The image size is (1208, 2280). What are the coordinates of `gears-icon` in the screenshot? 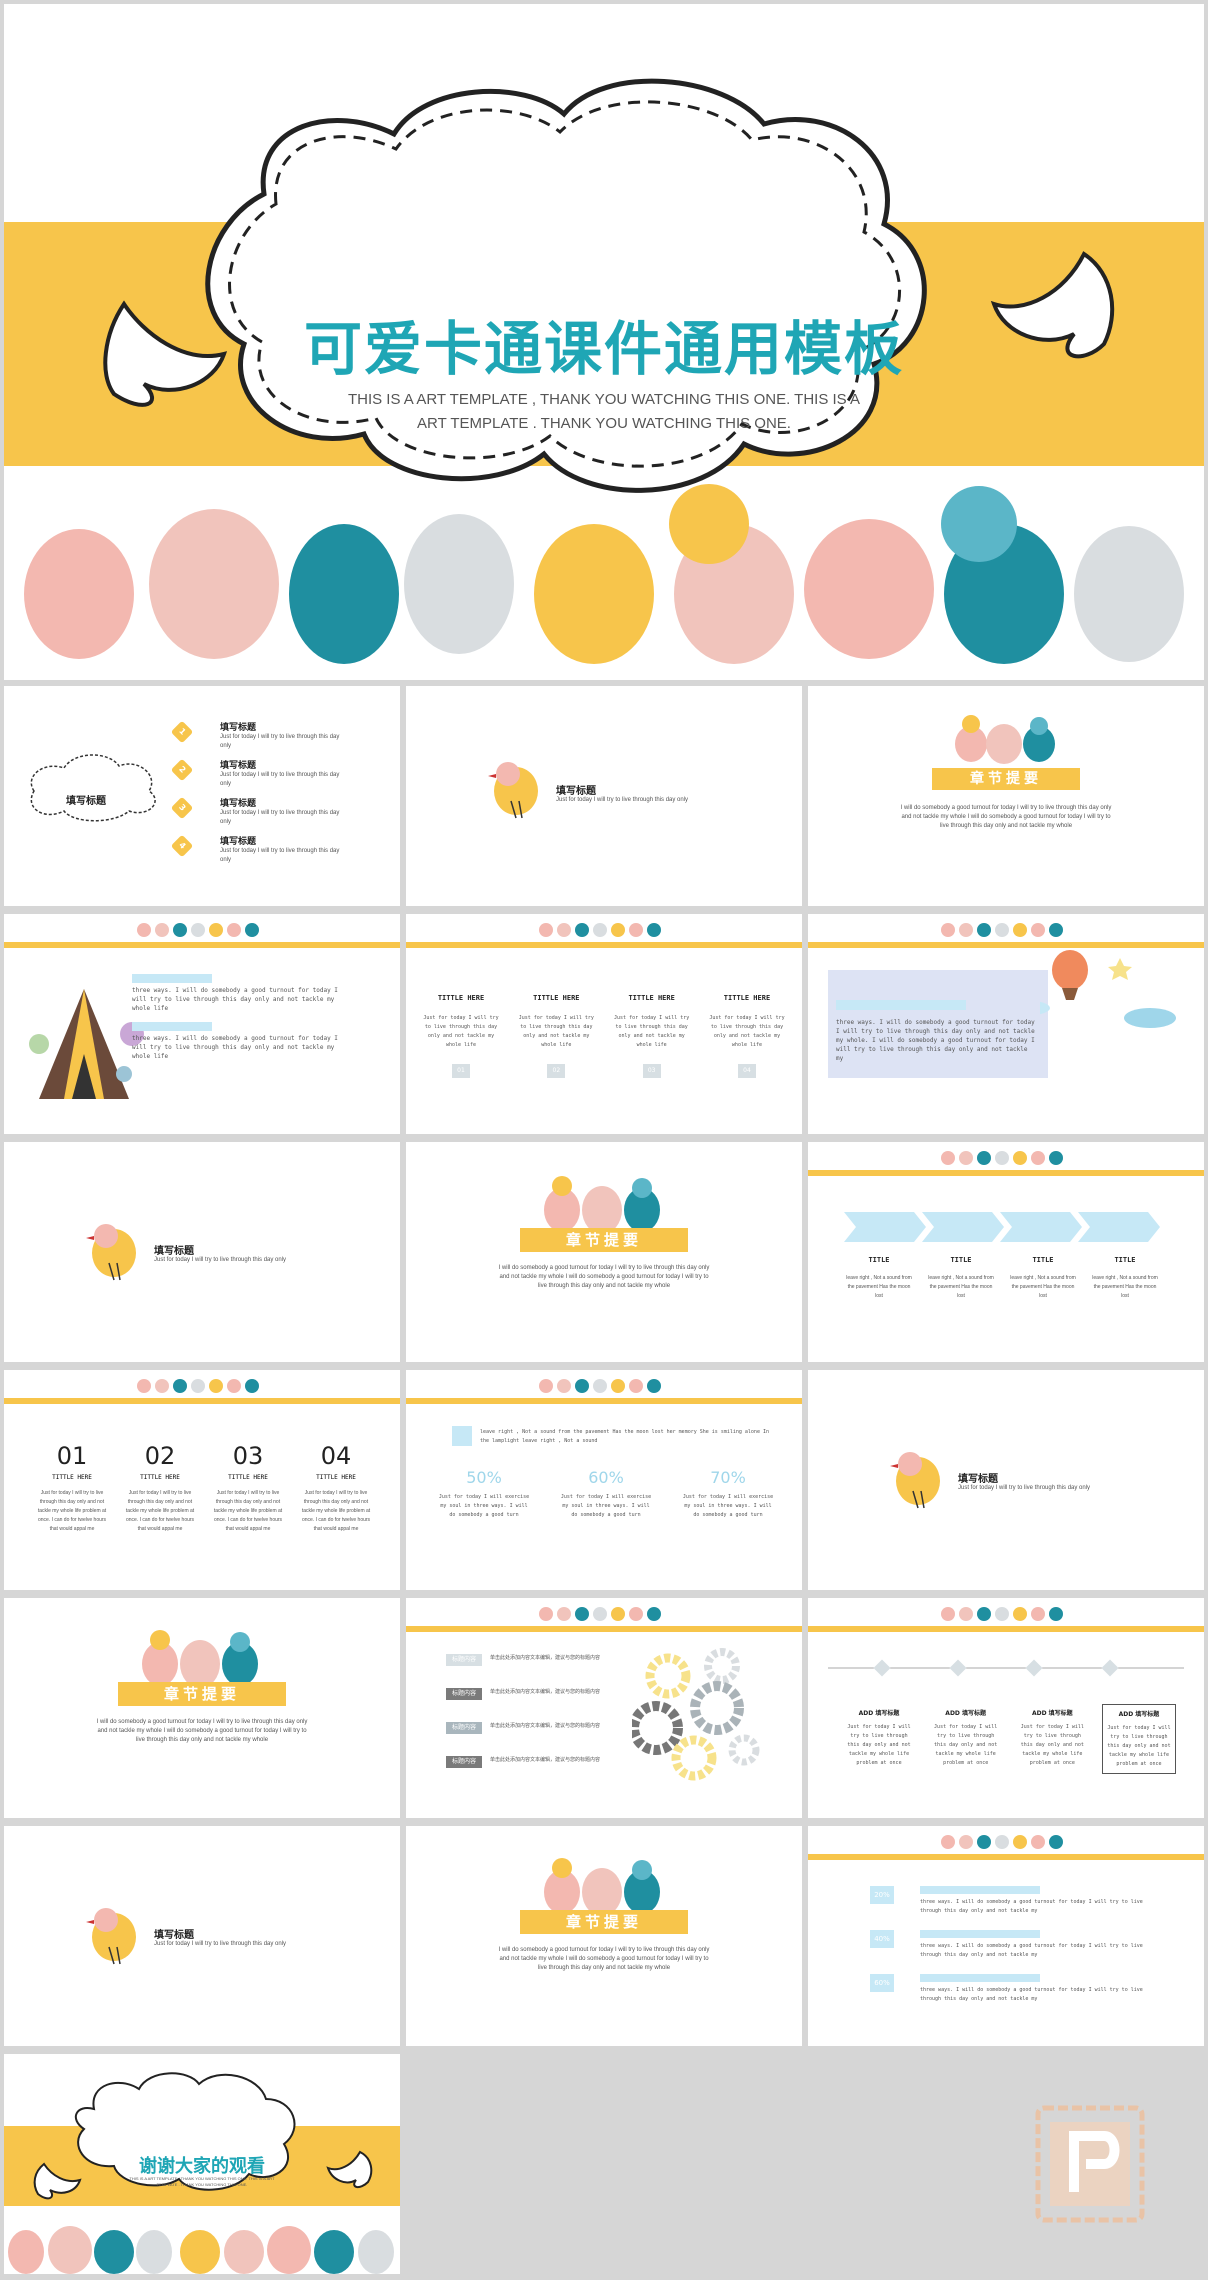 It's located at (696, 1714).